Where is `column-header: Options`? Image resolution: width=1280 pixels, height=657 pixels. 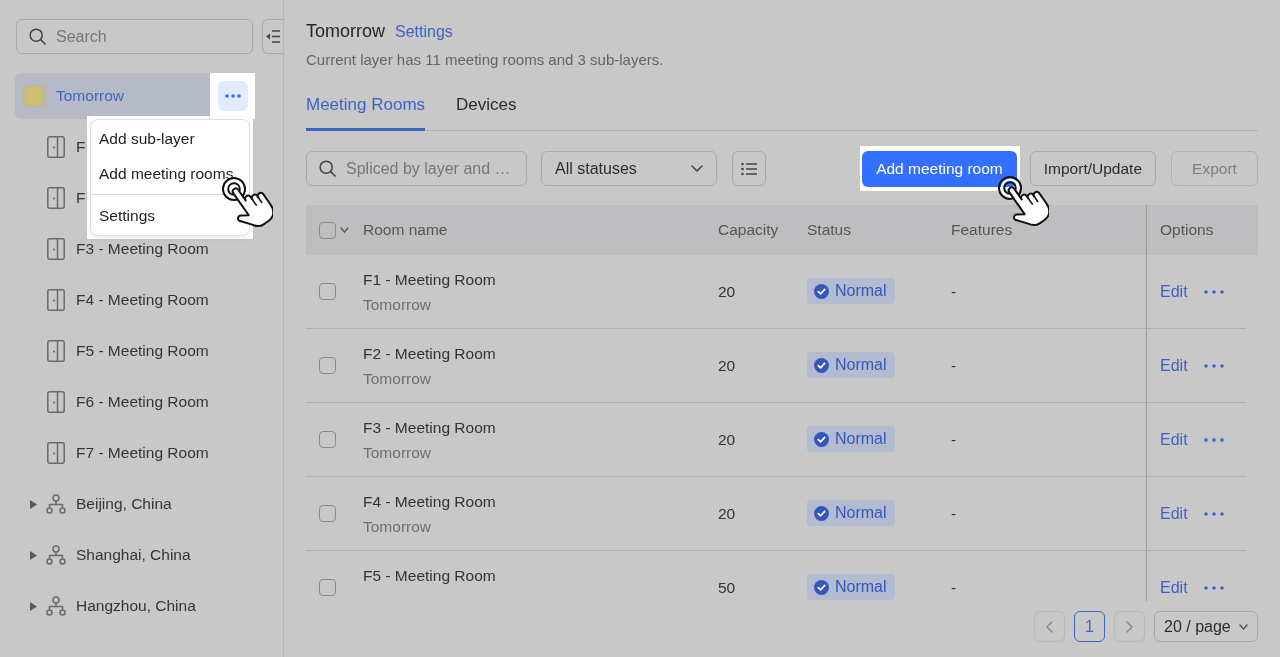 column-header: Options is located at coordinates (1187, 230).